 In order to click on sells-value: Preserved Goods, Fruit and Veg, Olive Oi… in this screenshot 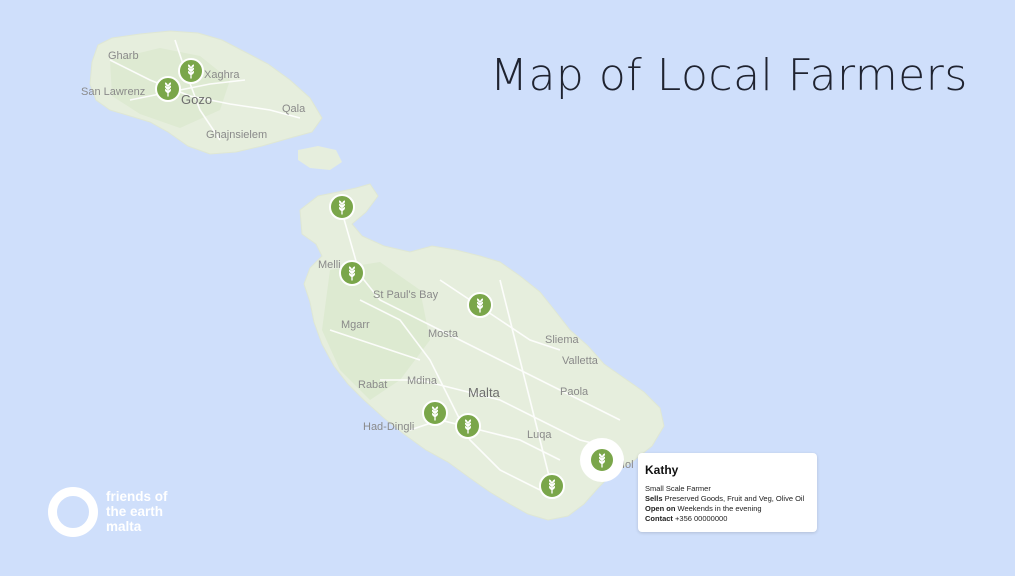, I will do `click(734, 498)`.